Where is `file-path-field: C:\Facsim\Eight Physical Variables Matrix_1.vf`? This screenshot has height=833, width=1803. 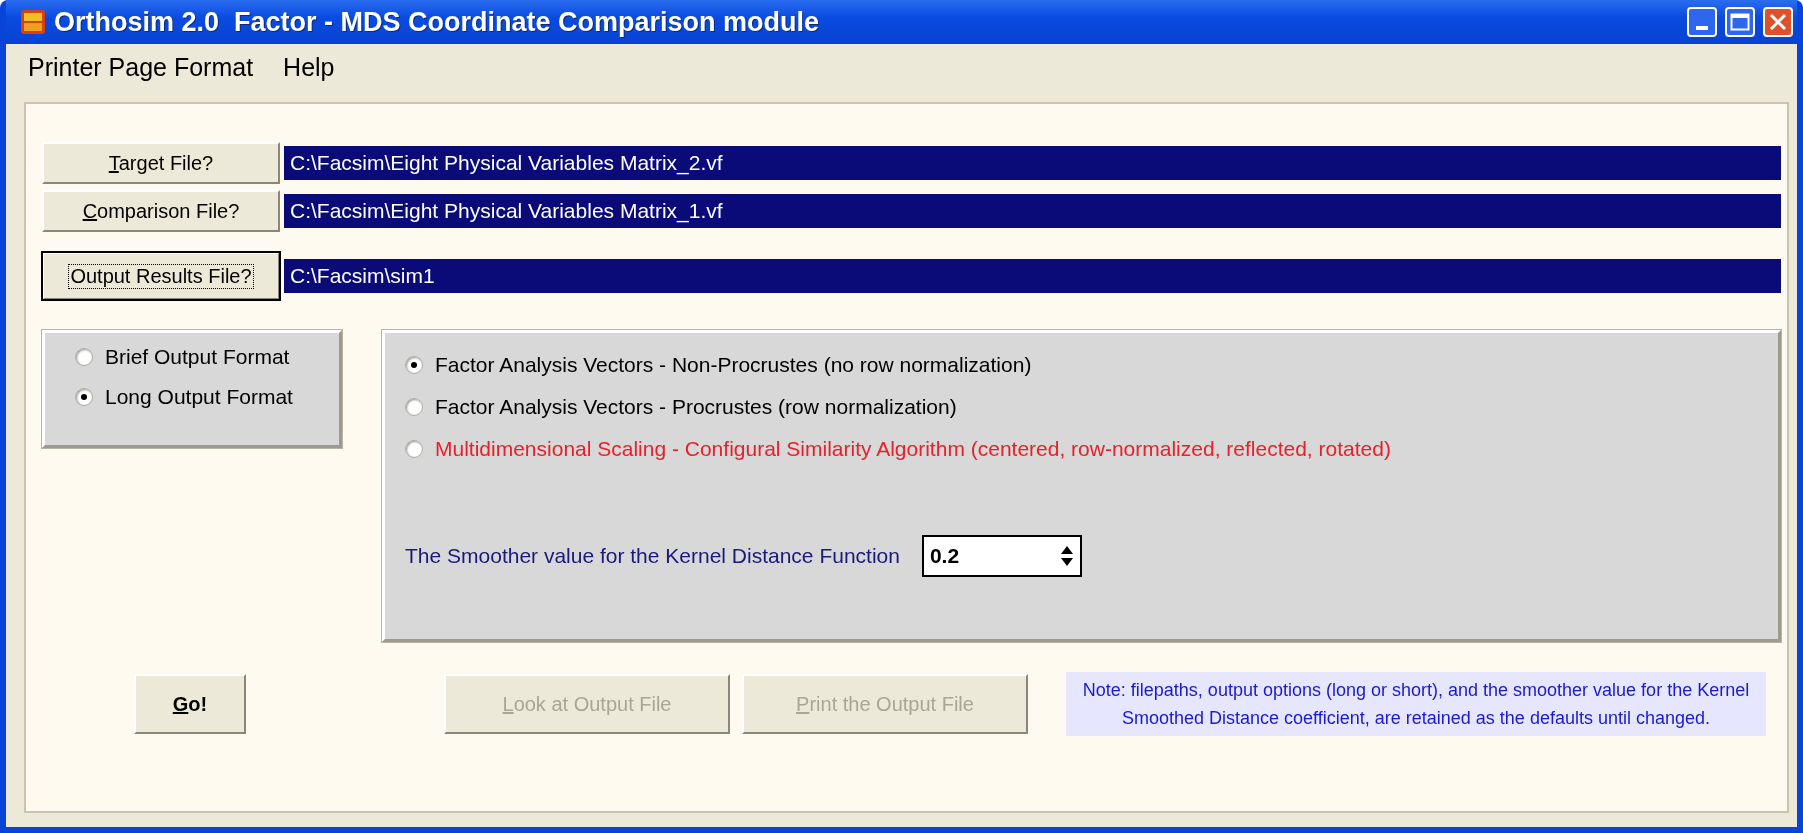 file-path-field: C:\Facsim\Eight Physical Variables Matrix_1.vf is located at coordinates (1032, 211).